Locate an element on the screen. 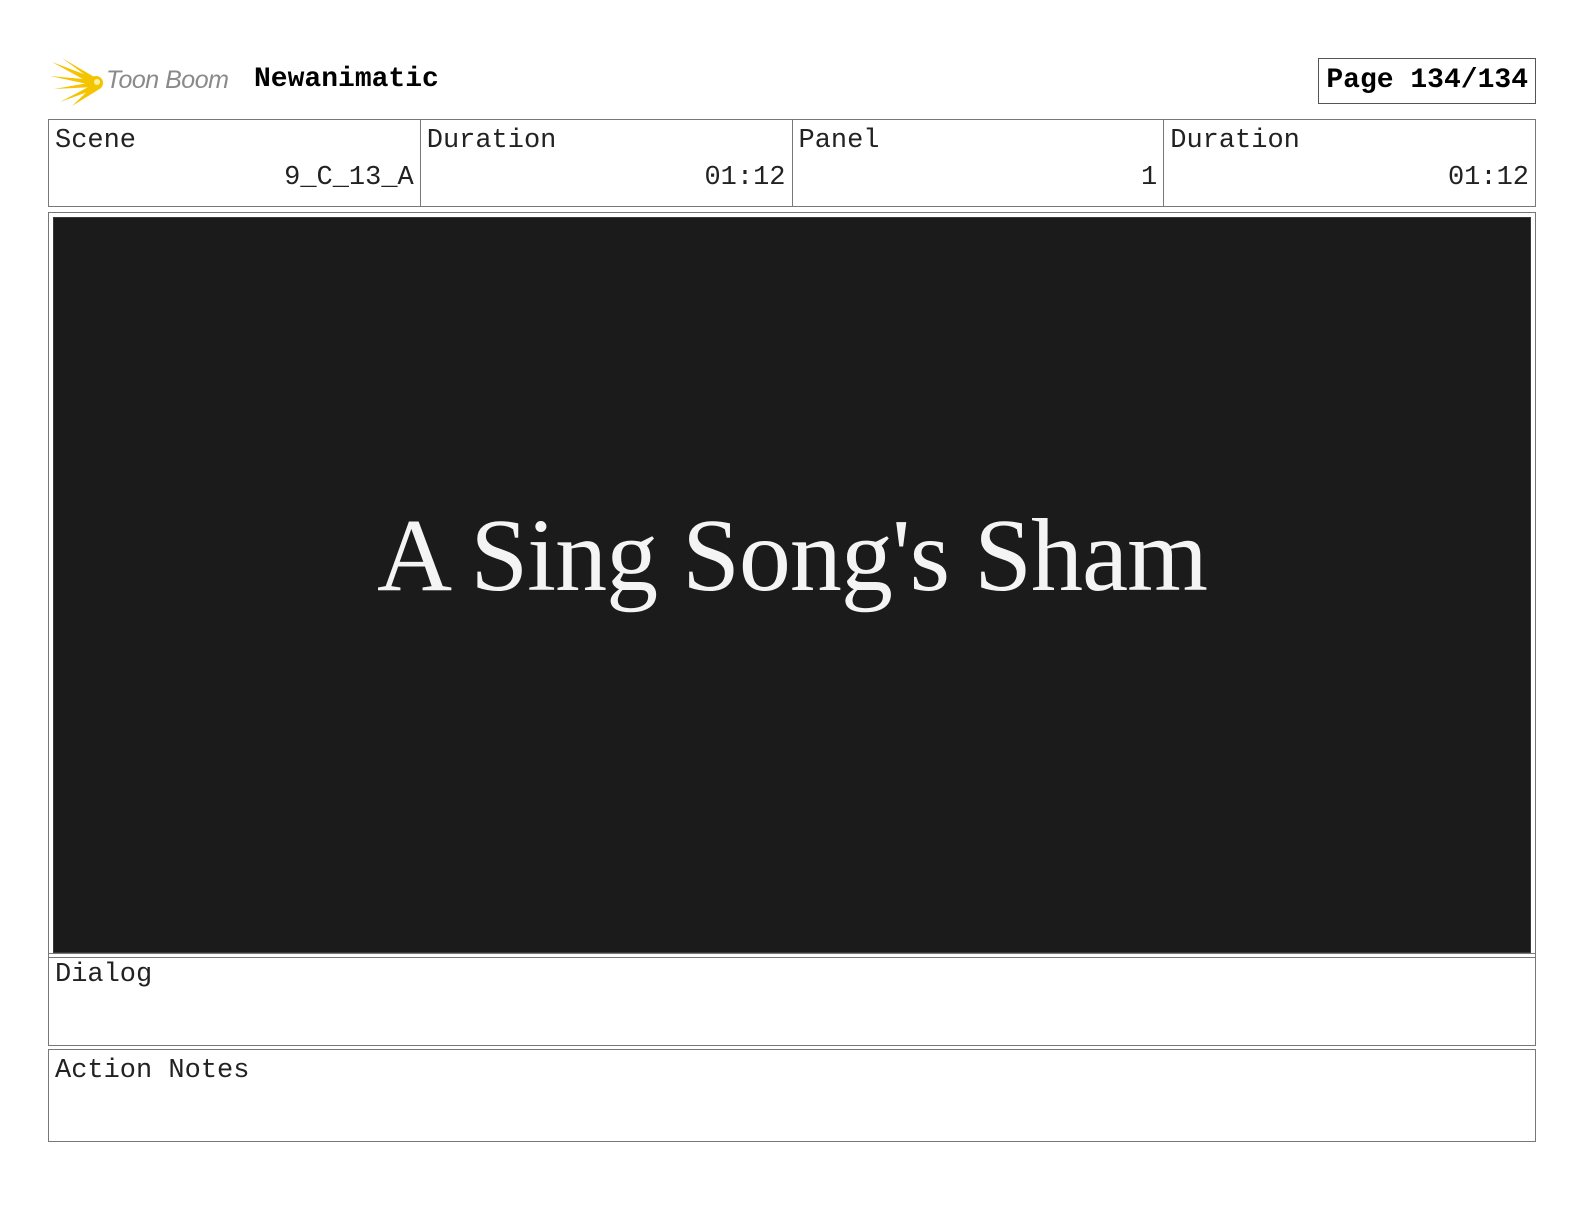 The width and height of the screenshot is (1584, 1224). scene-duration-cell: Duration 01:12 is located at coordinates (607, 163).